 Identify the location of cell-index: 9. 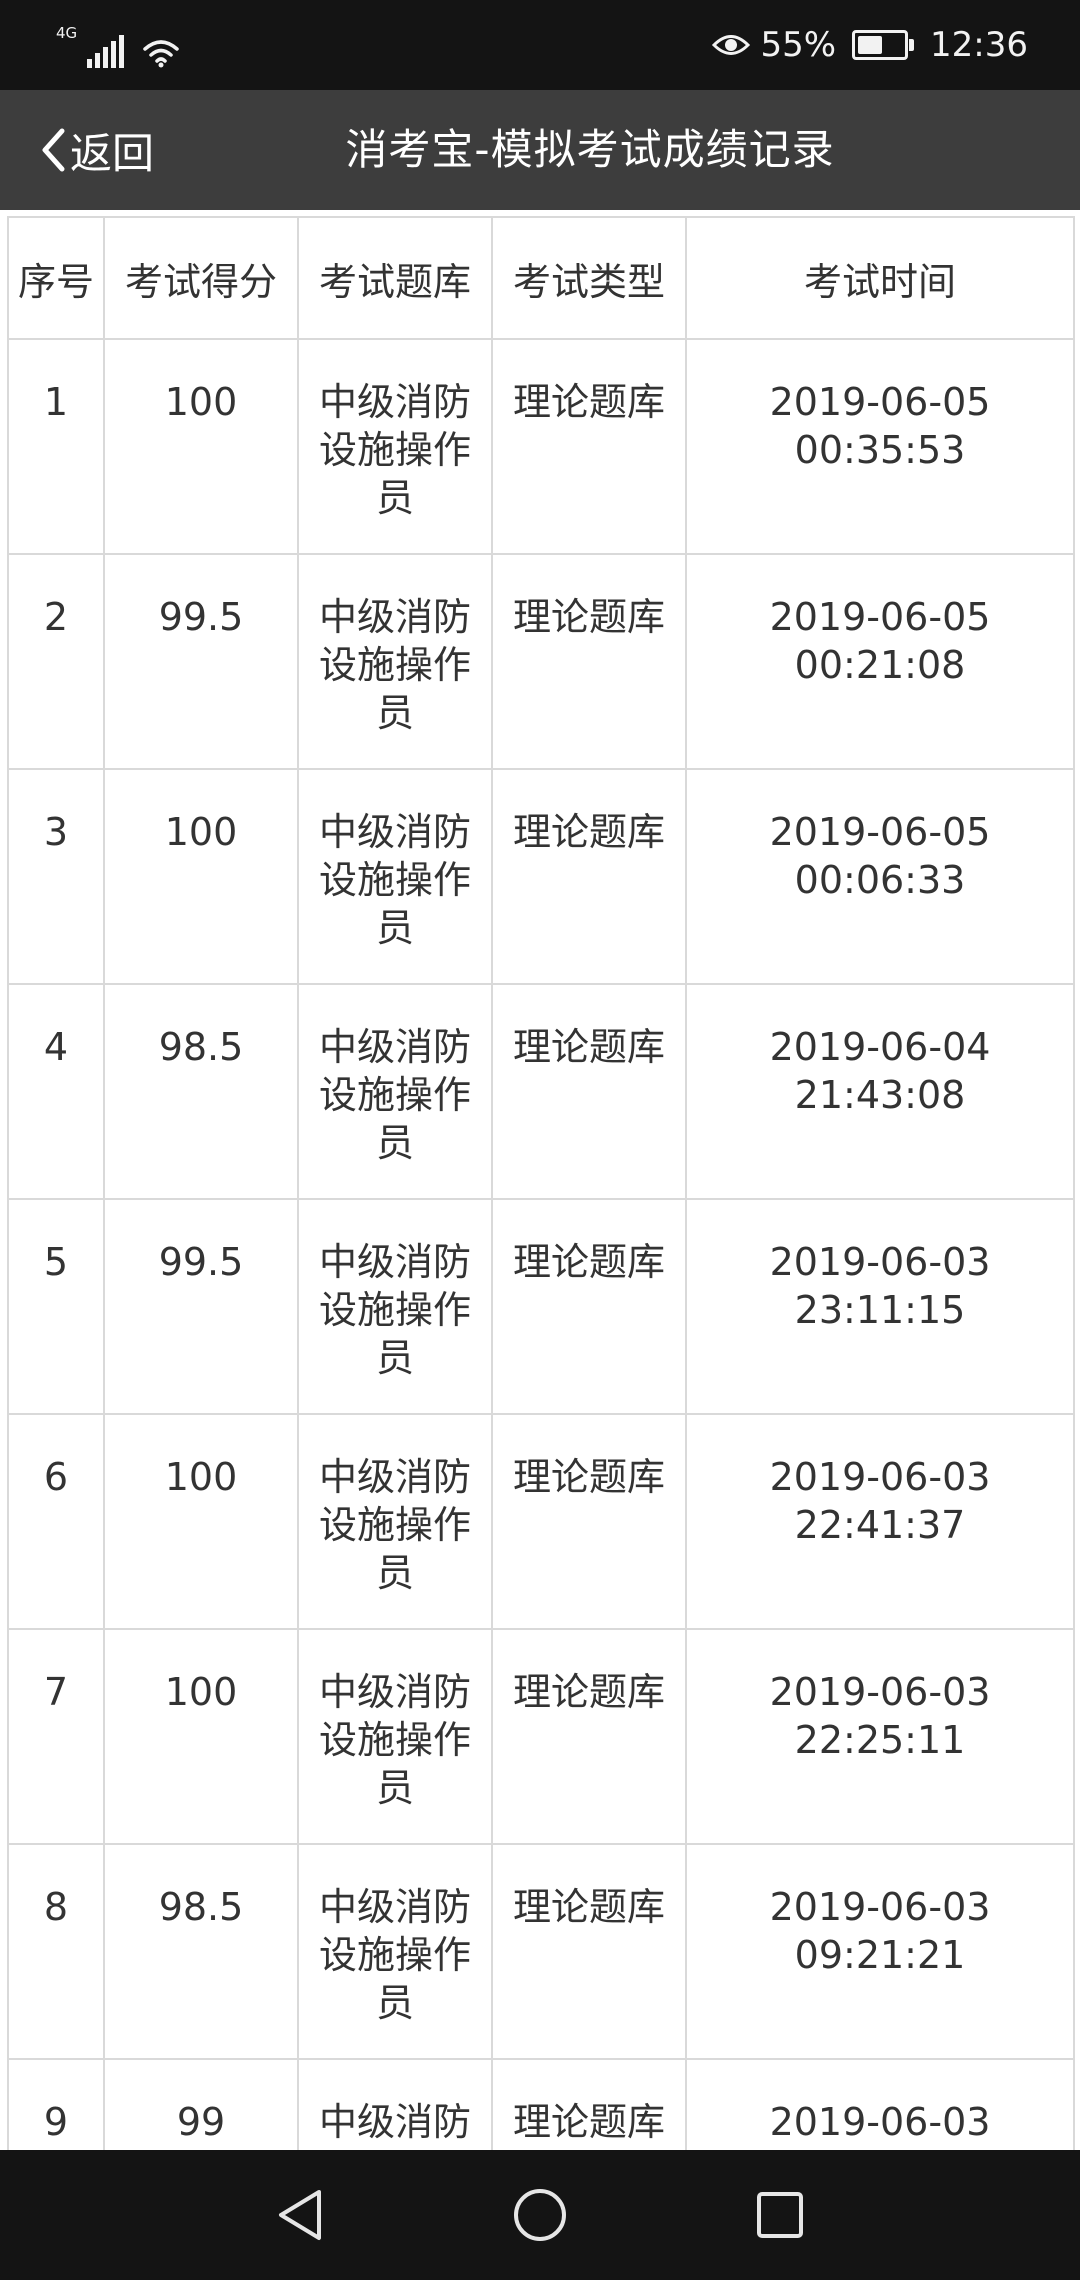
(56, 2104).